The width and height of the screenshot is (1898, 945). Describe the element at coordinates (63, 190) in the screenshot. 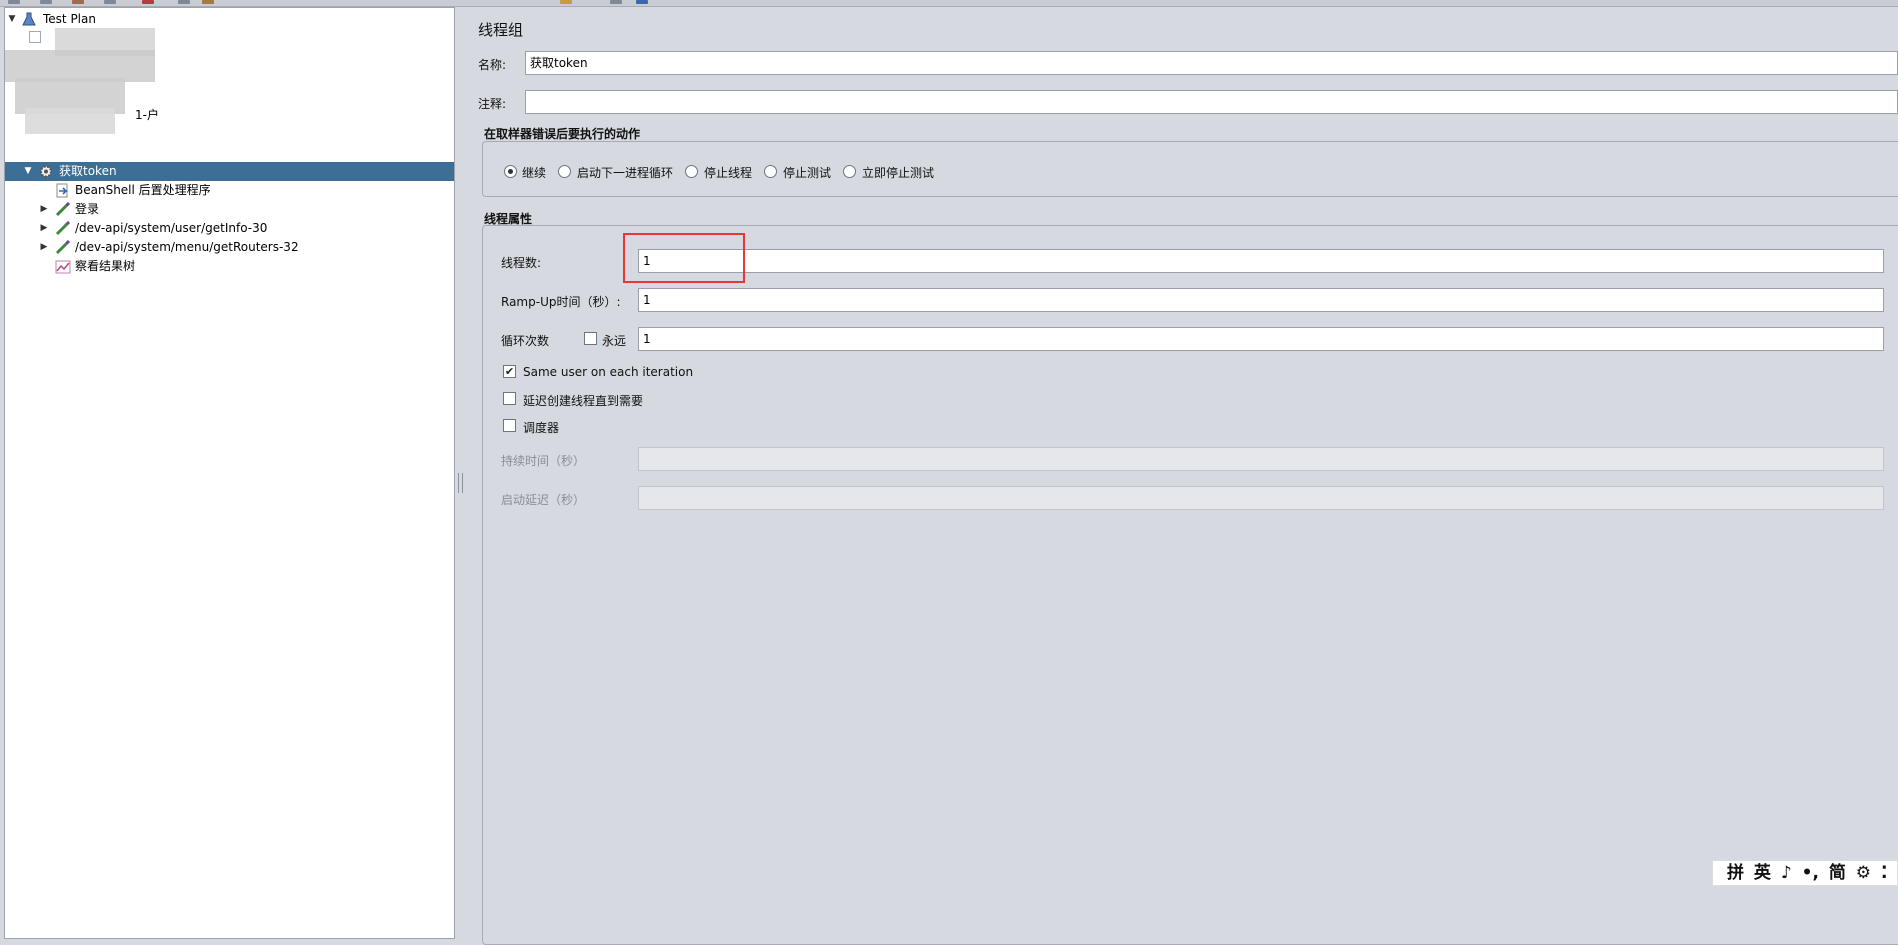

I see `beanshell-arrow-icon` at that location.